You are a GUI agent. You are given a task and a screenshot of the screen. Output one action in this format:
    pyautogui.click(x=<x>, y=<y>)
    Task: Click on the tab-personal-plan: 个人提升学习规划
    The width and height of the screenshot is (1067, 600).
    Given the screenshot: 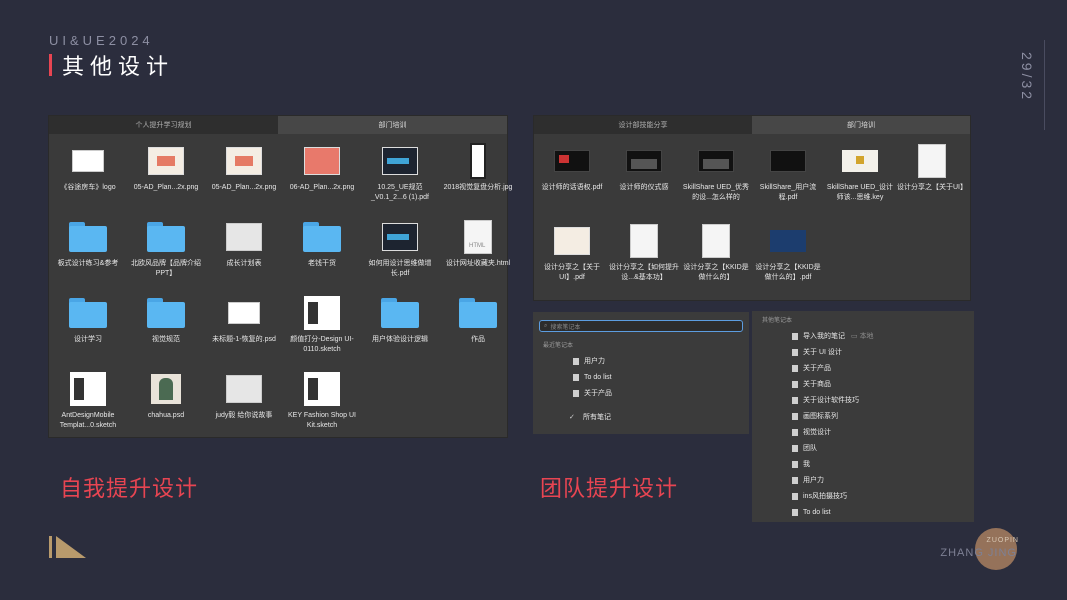 What is the action you would take?
    pyautogui.click(x=163, y=125)
    